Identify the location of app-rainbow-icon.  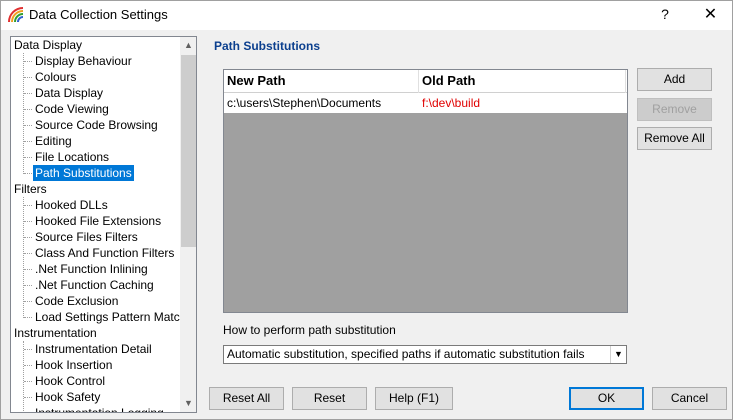
(16, 15).